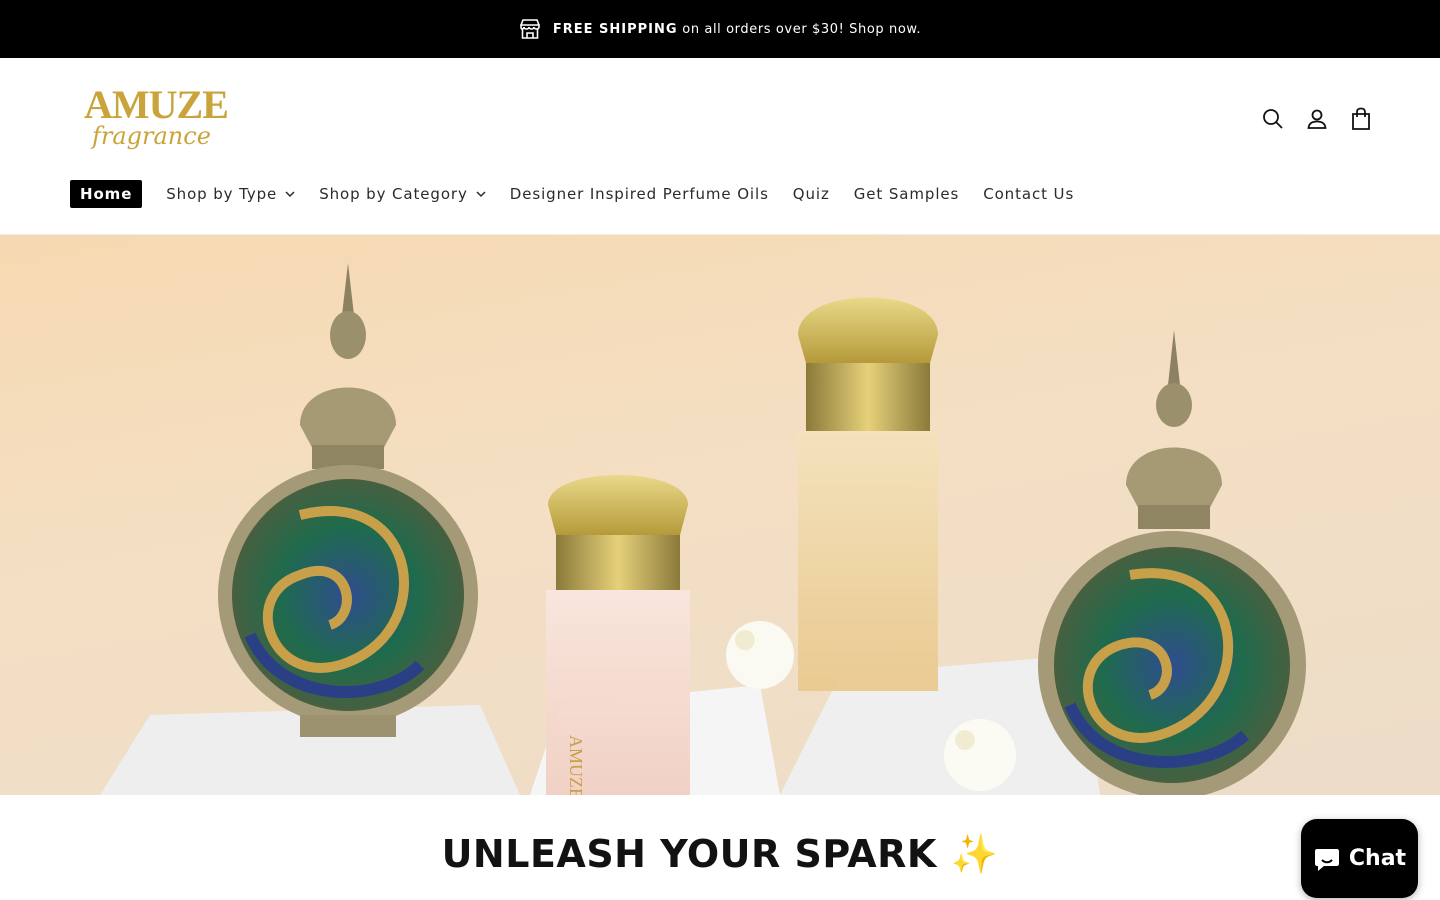 This screenshot has width=1440, height=900. What do you see at coordinates (1361, 119) in the screenshot?
I see `cart-icon` at bounding box center [1361, 119].